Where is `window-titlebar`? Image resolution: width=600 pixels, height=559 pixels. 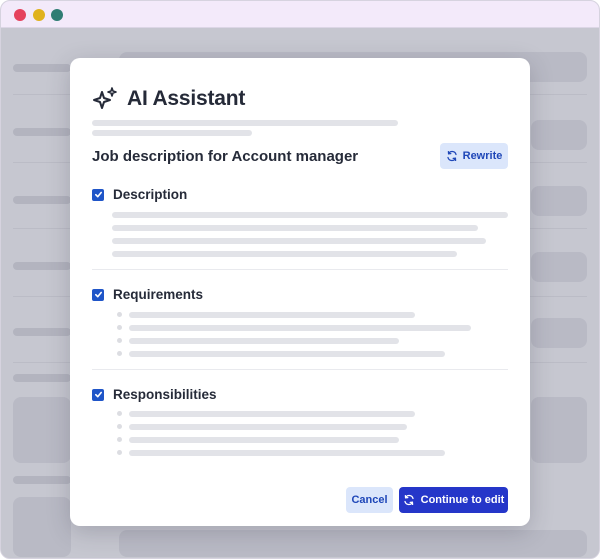 window-titlebar is located at coordinates (300, 14).